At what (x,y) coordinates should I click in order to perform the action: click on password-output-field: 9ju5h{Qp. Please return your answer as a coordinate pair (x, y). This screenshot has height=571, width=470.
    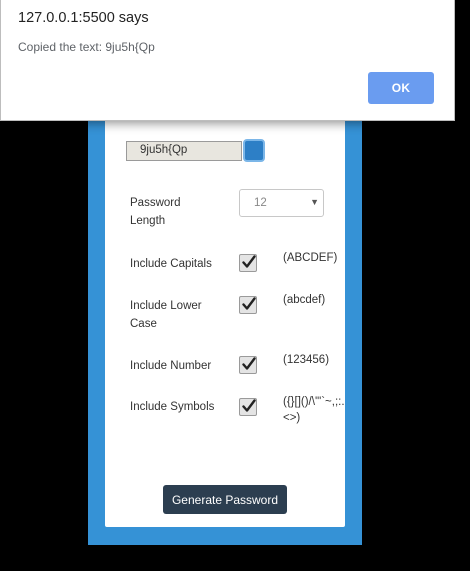
    Looking at the image, I should click on (184, 151).